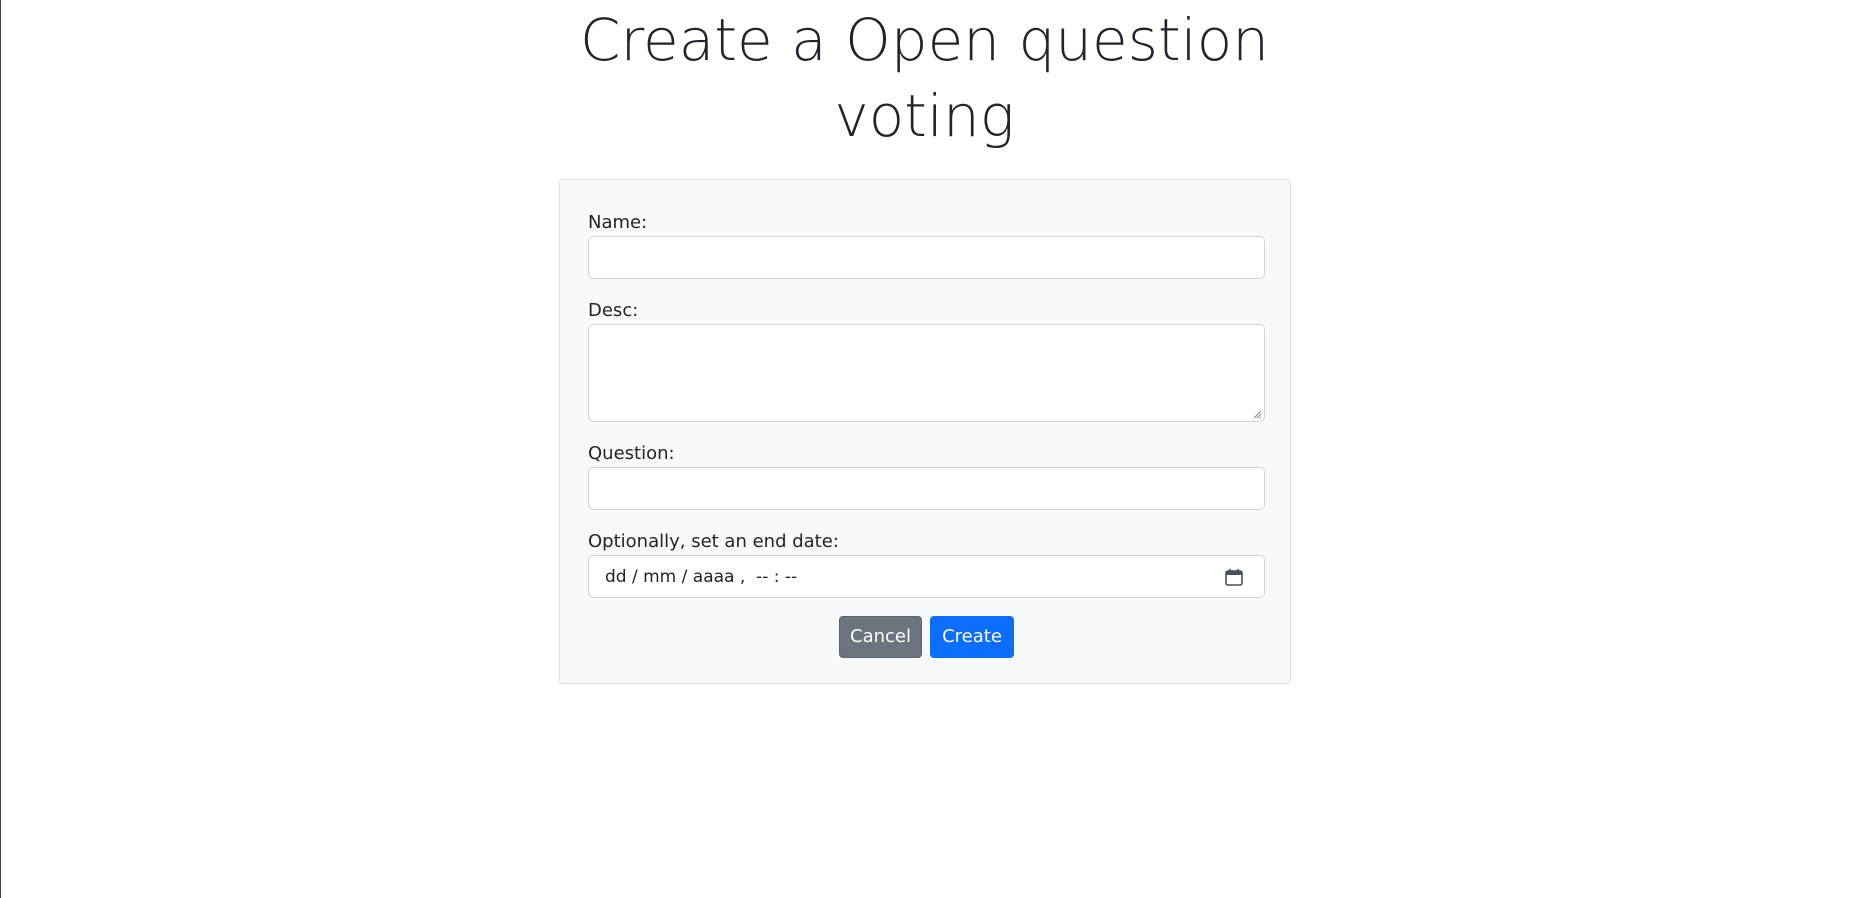 The width and height of the screenshot is (1849, 898). What do you see at coordinates (926, 373) in the screenshot?
I see `desc-textarea` at bounding box center [926, 373].